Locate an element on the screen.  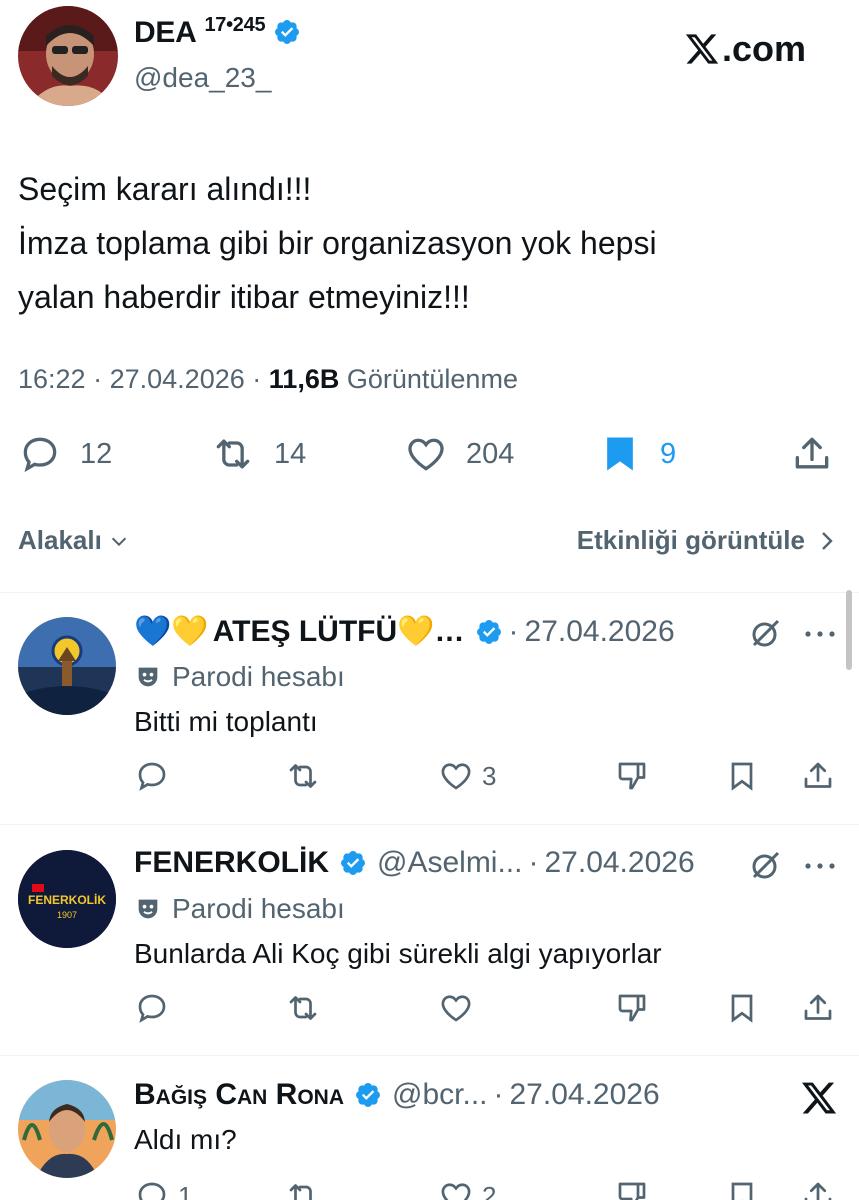
sort-related-dropdown: Alakalı is located at coordinates (74, 540).